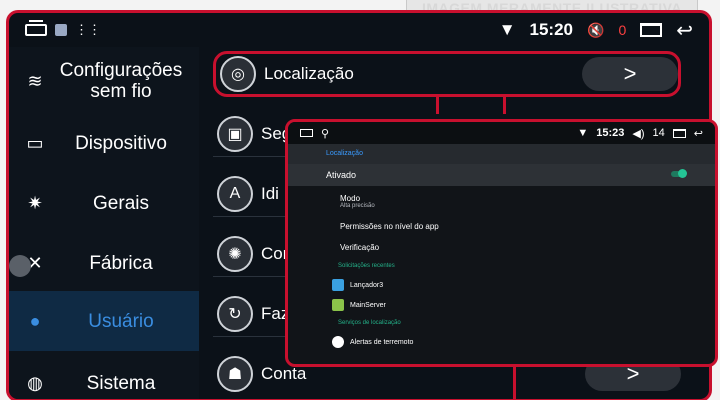 Image resolution: width=720 pixels, height=400 pixels. Describe the element at coordinates (61, 30) in the screenshot. I see `app-square-icon` at that location.